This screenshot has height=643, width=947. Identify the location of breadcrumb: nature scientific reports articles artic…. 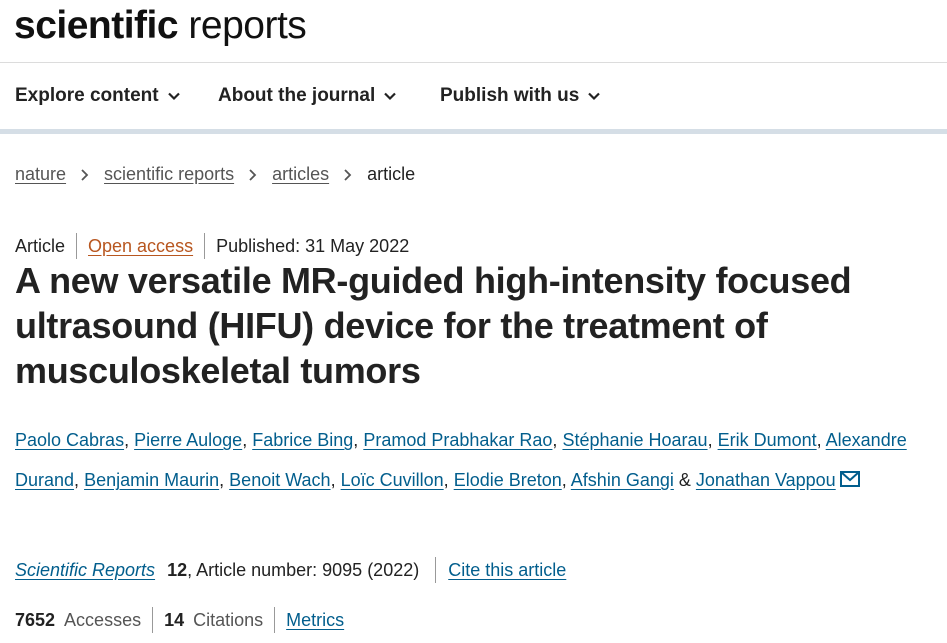
(215, 174).